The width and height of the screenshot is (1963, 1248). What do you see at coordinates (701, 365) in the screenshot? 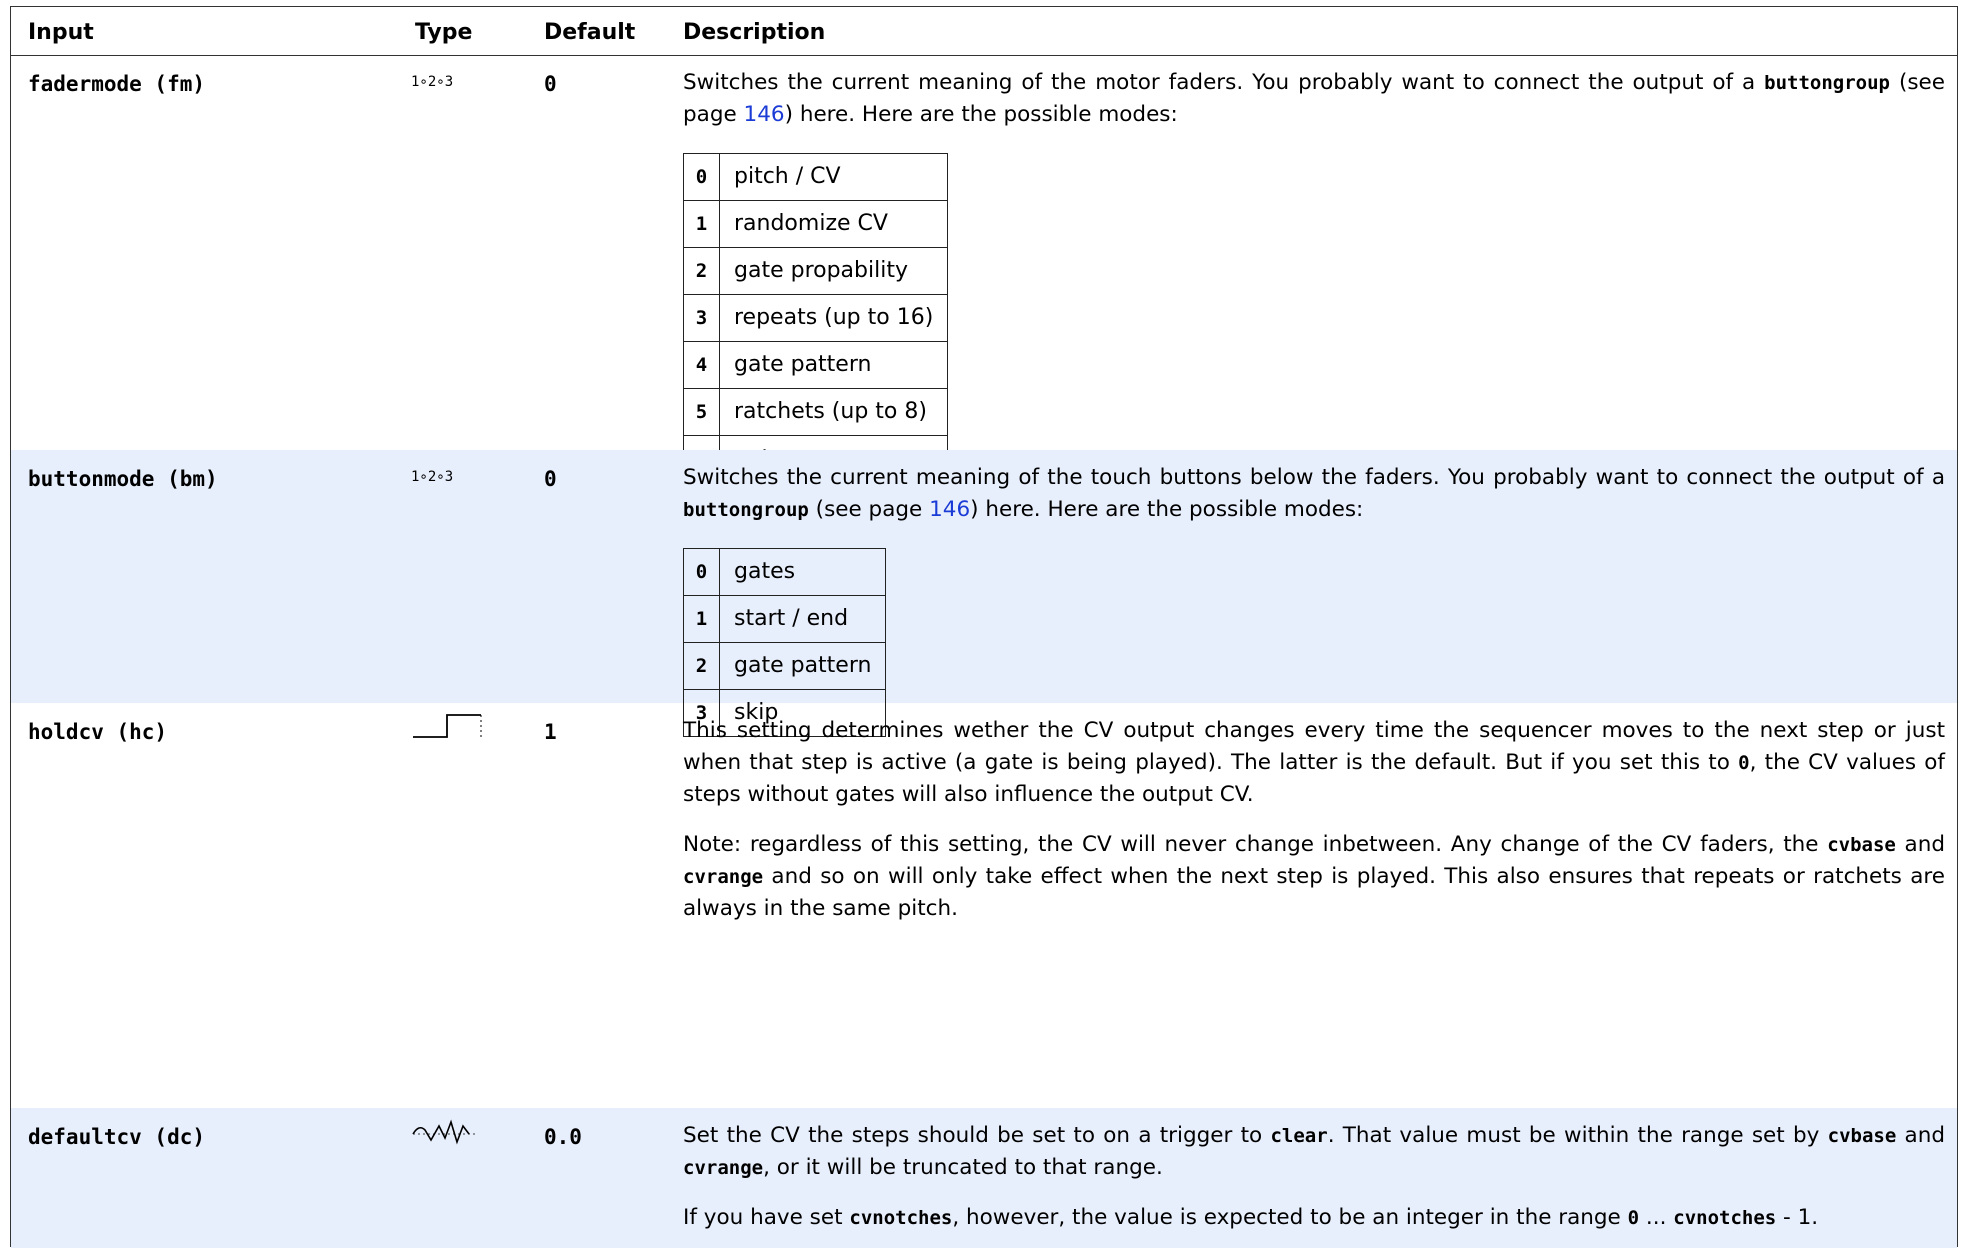
I see `mode-number: 4` at bounding box center [701, 365].